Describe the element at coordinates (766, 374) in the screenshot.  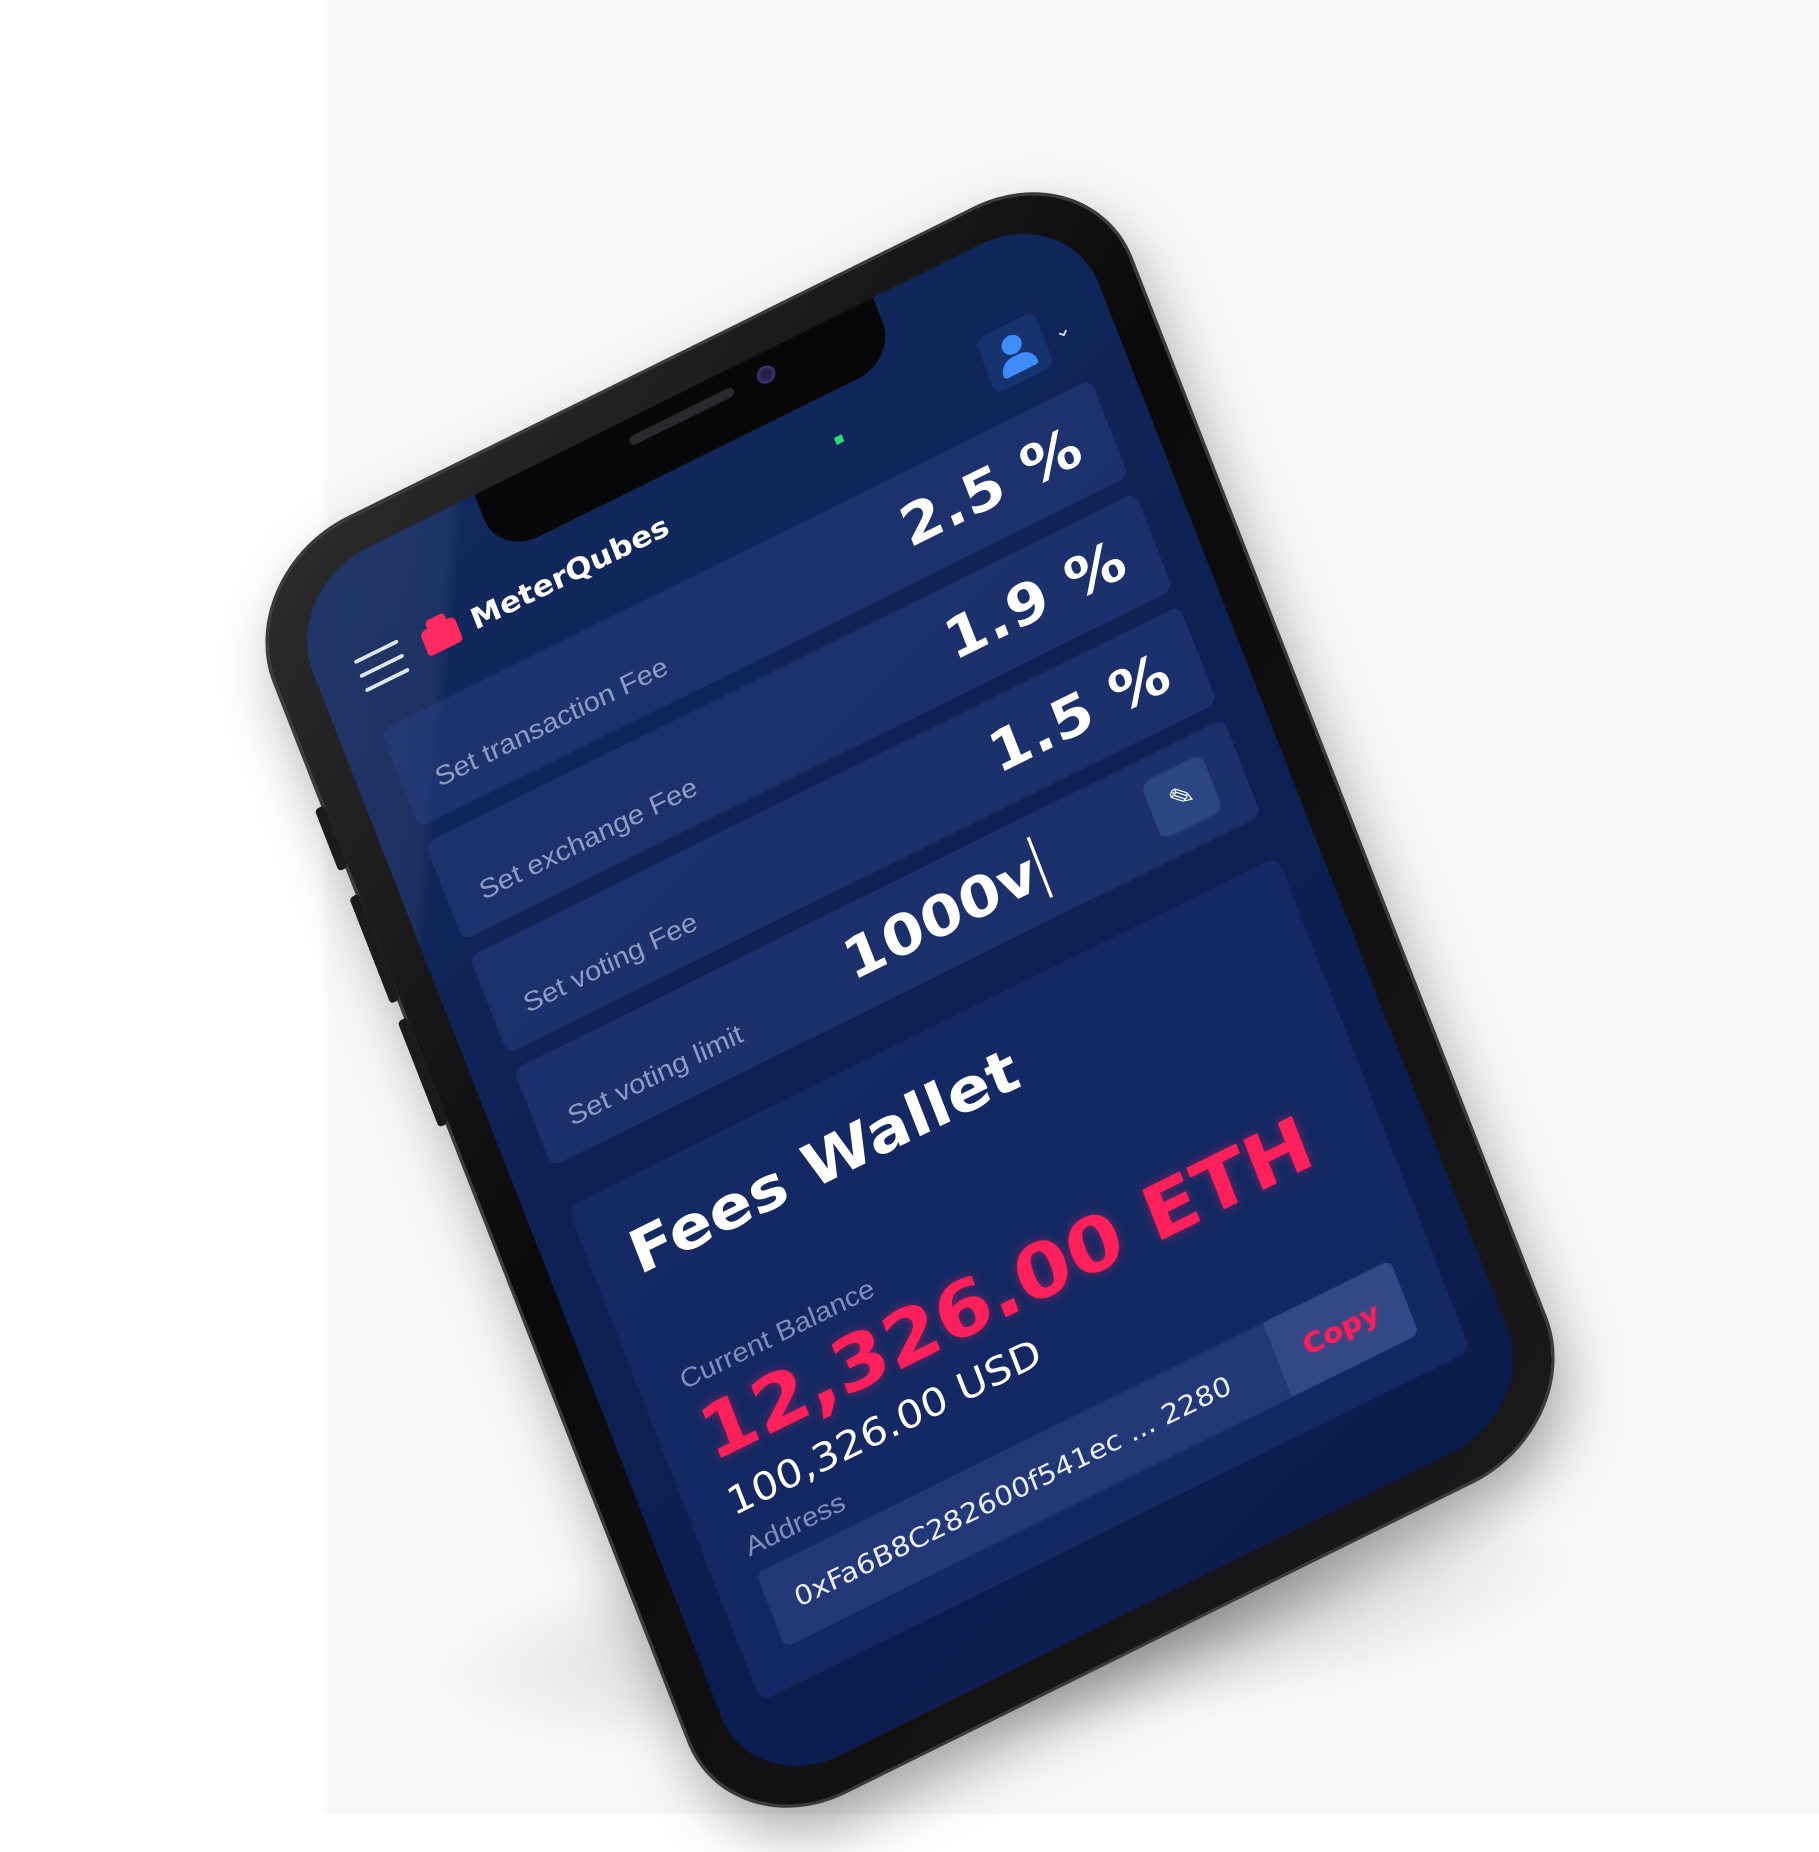
I see `front-camera` at that location.